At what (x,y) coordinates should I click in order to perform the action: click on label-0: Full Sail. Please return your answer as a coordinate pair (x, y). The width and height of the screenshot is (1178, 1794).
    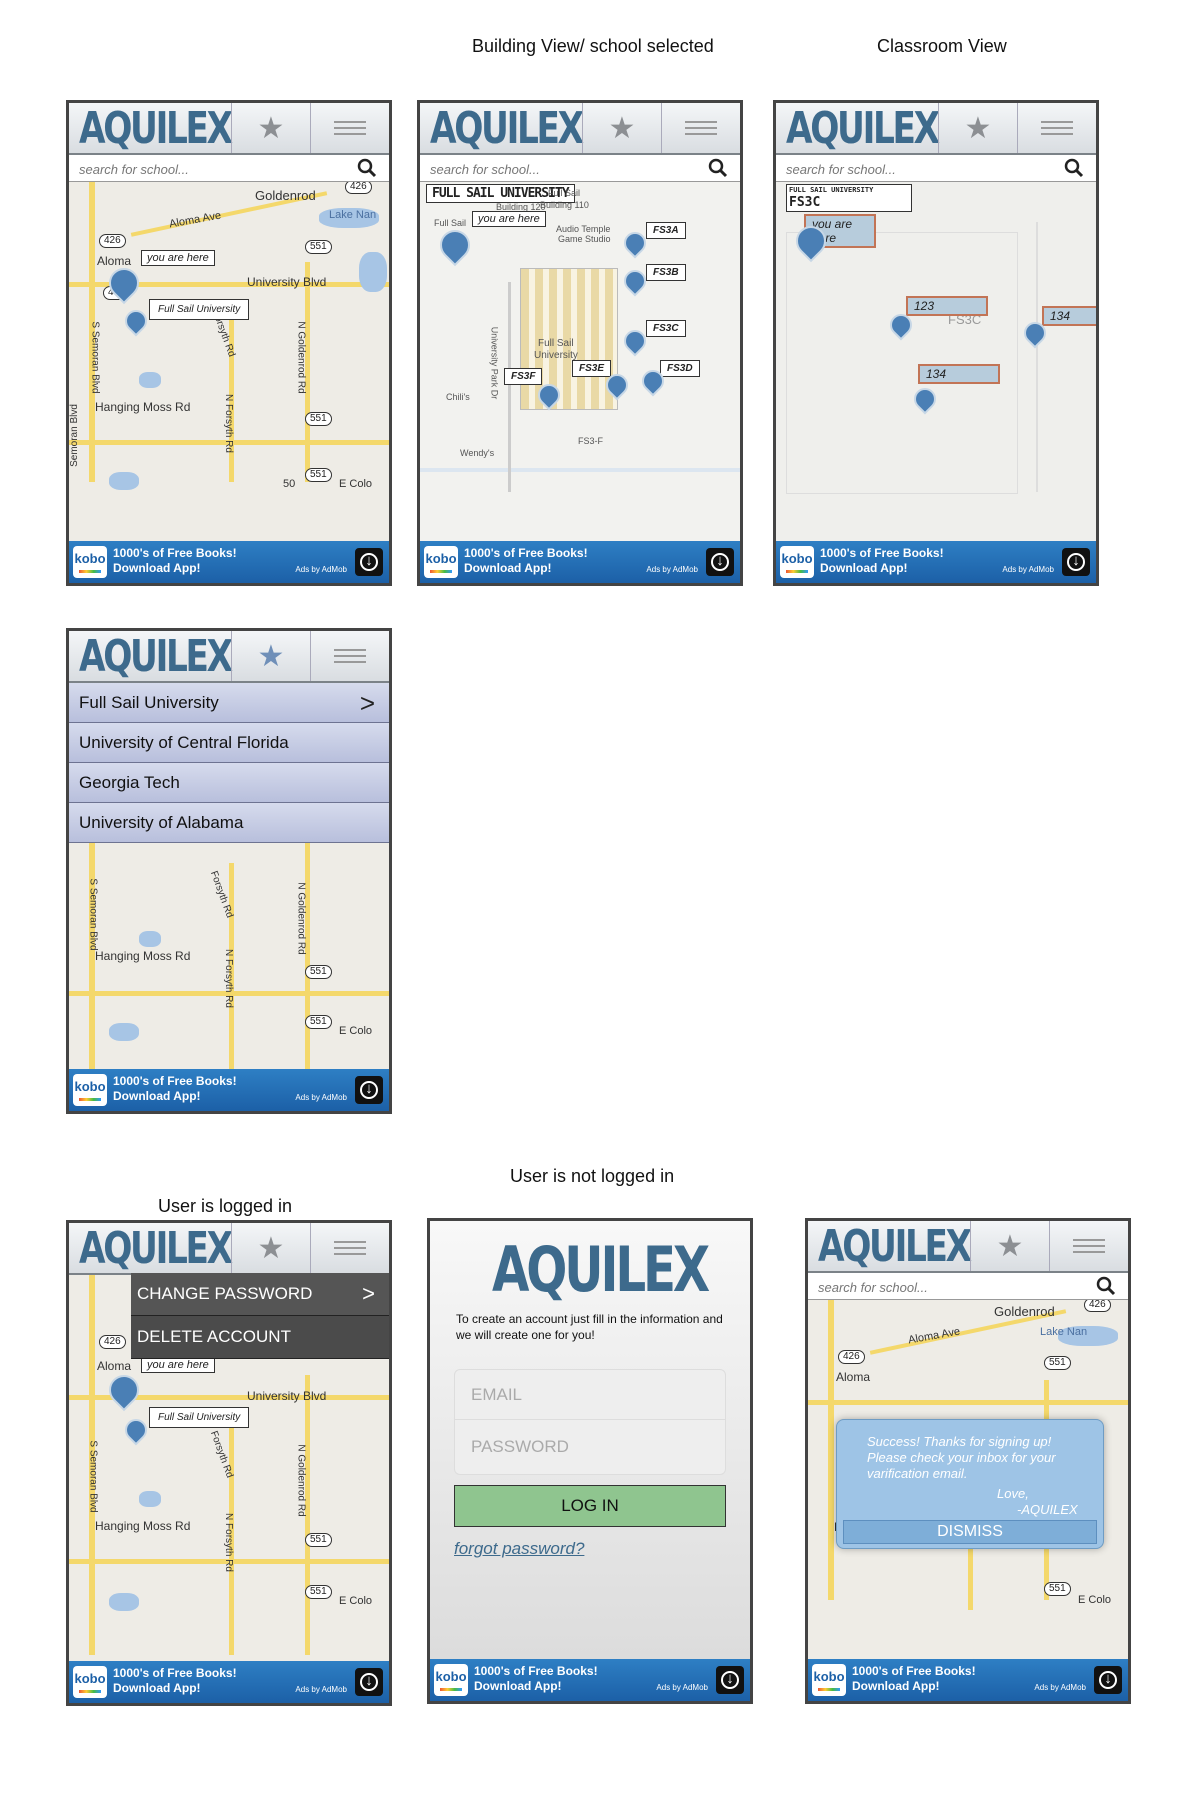
    Looking at the image, I should click on (564, 193).